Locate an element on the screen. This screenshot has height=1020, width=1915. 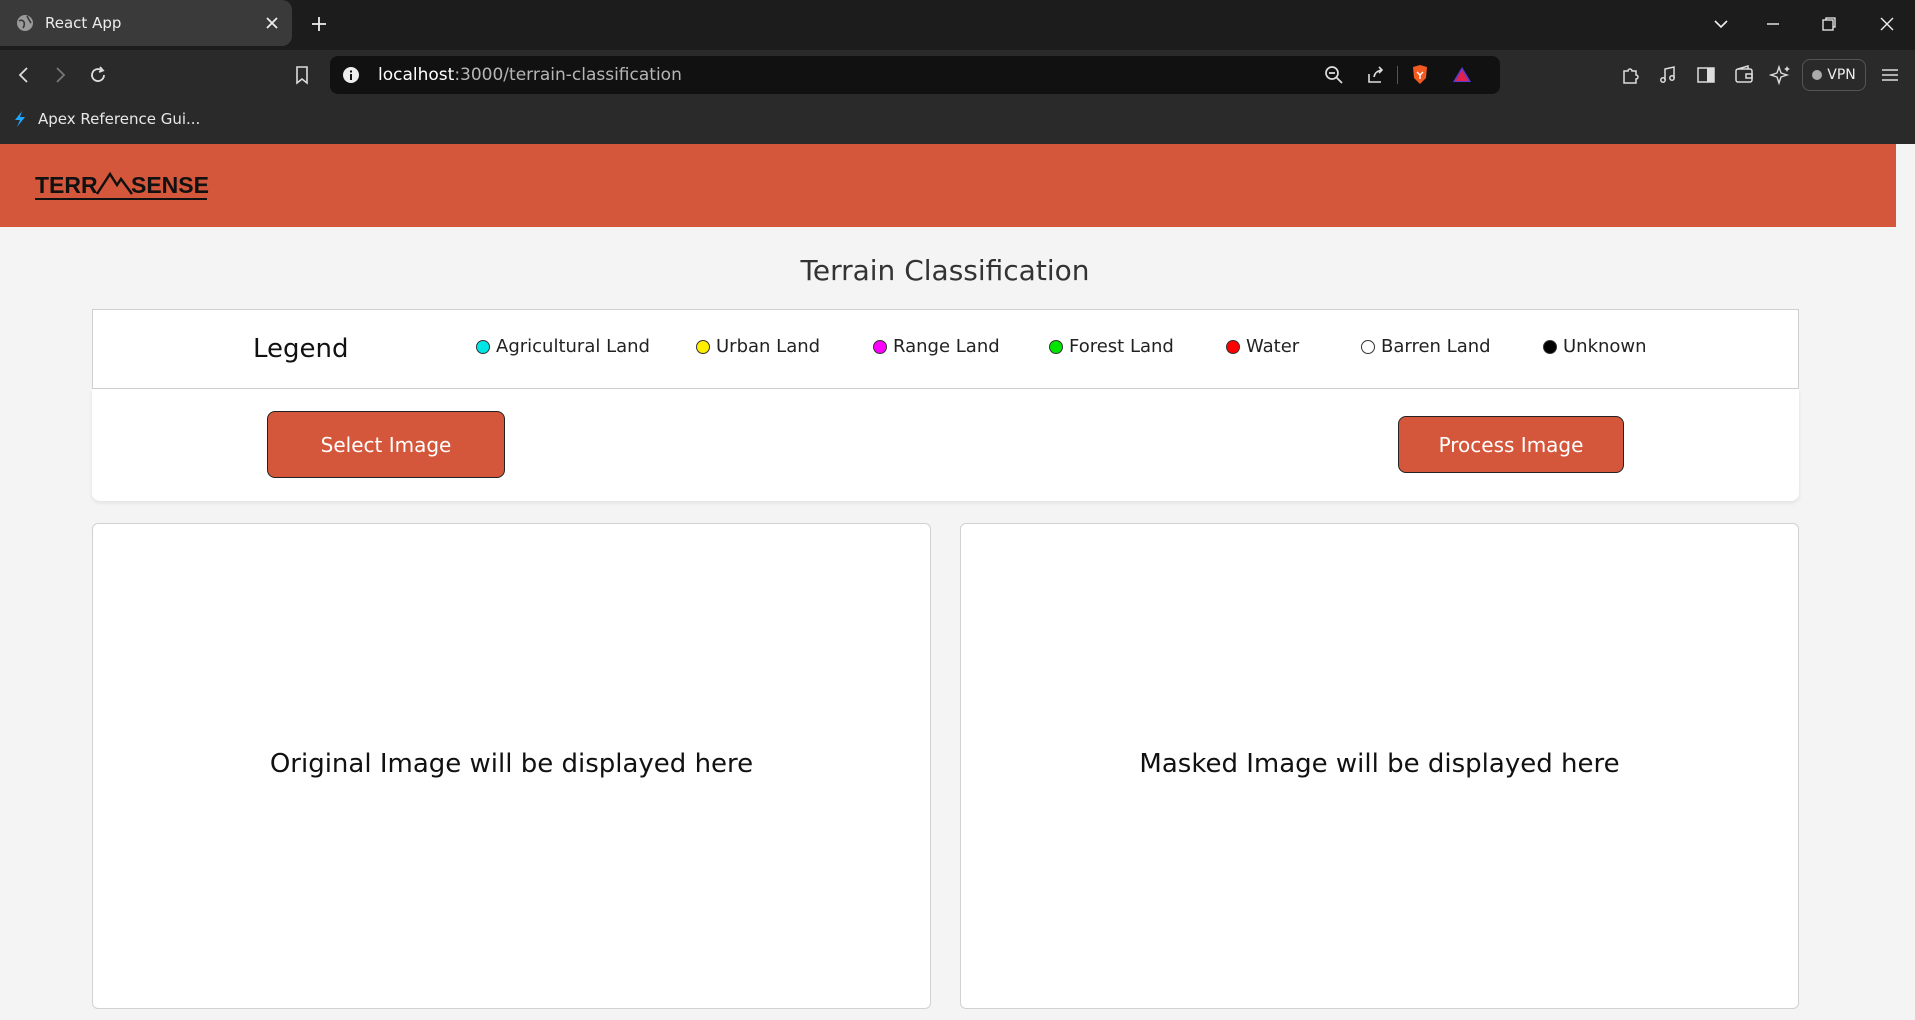
sidebar-icon is located at coordinates (1706, 75).